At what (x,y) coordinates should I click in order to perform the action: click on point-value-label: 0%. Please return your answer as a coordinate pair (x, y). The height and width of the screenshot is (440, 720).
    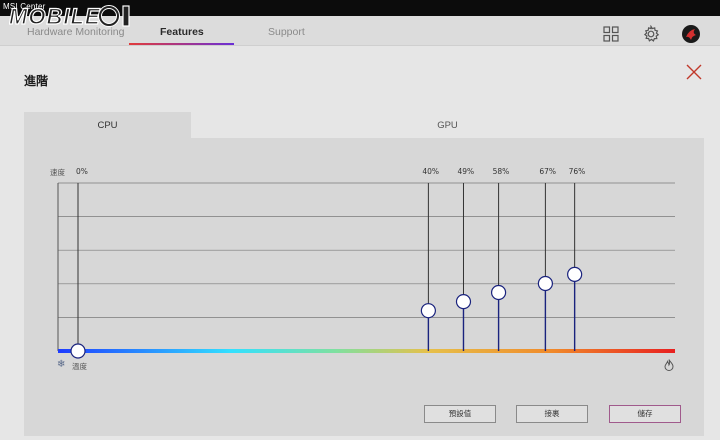
    Looking at the image, I should click on (82, 171).